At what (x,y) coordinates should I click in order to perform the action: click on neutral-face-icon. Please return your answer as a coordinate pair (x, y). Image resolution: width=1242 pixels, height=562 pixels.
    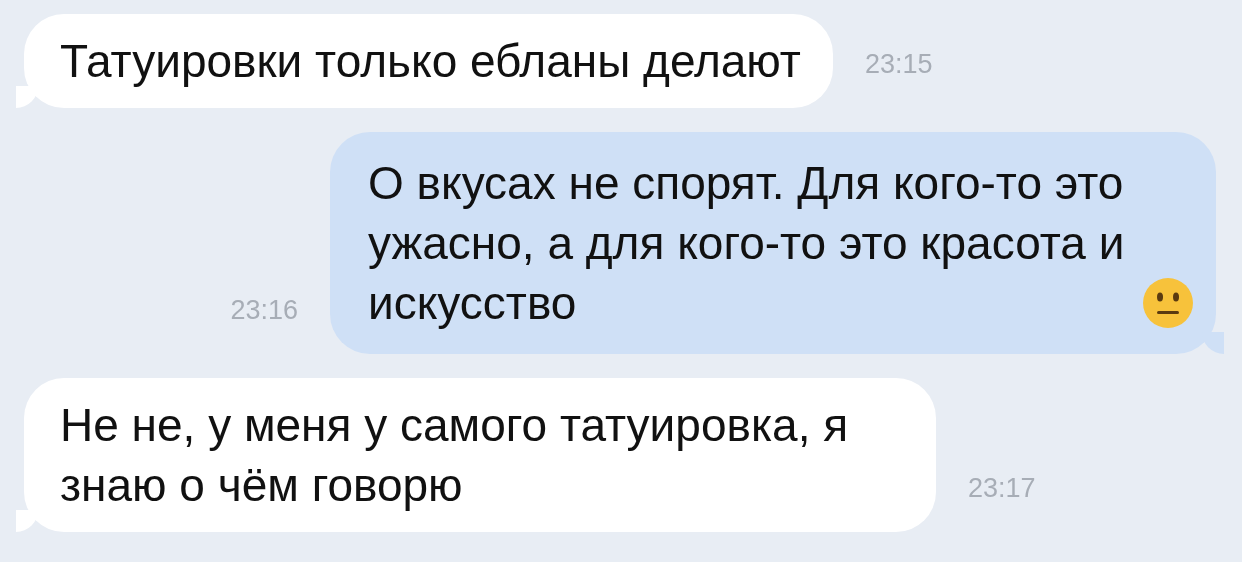
    Looking at the image, I should click on (1168, 303).